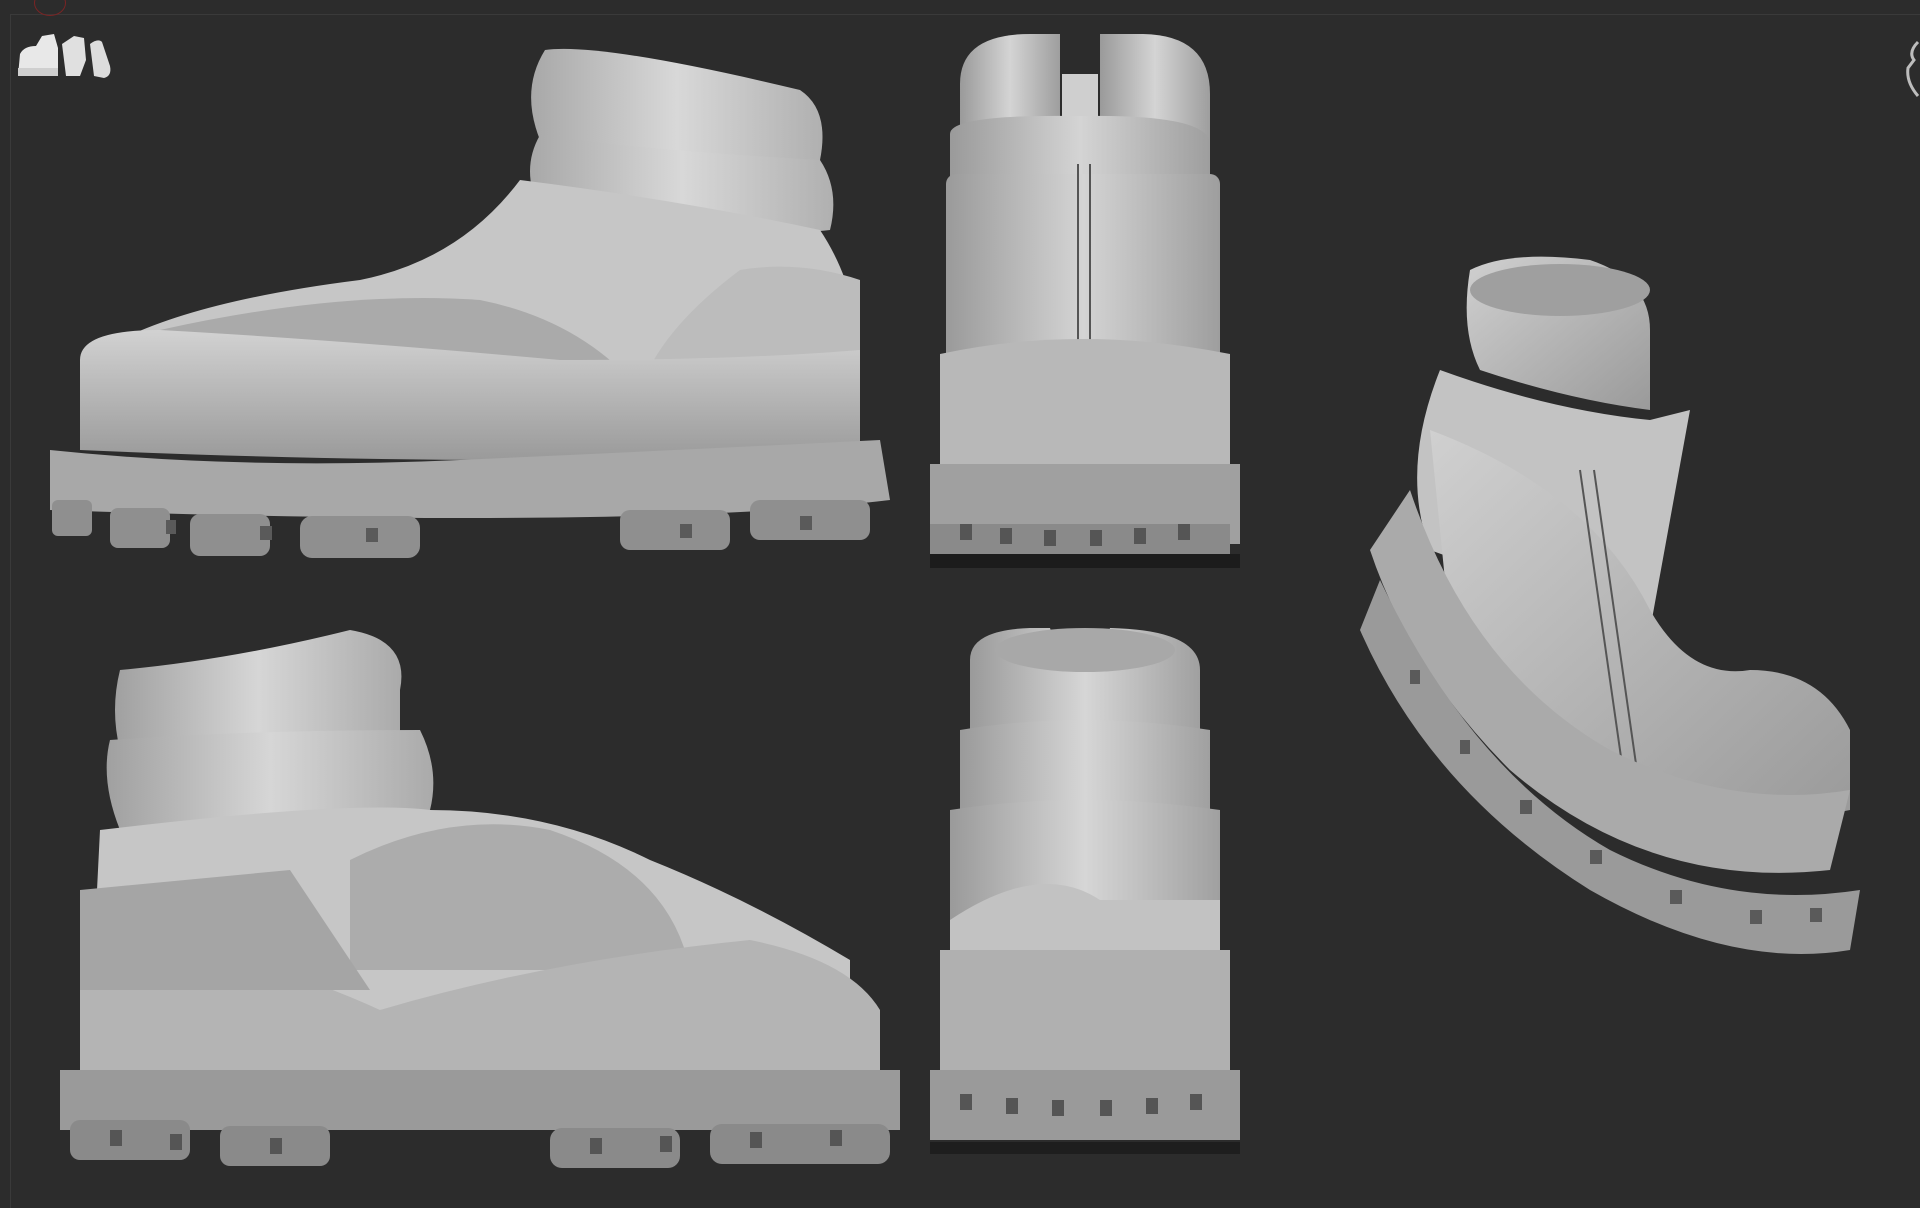  I want to click on viewport-frame-top, so click(965, 14).